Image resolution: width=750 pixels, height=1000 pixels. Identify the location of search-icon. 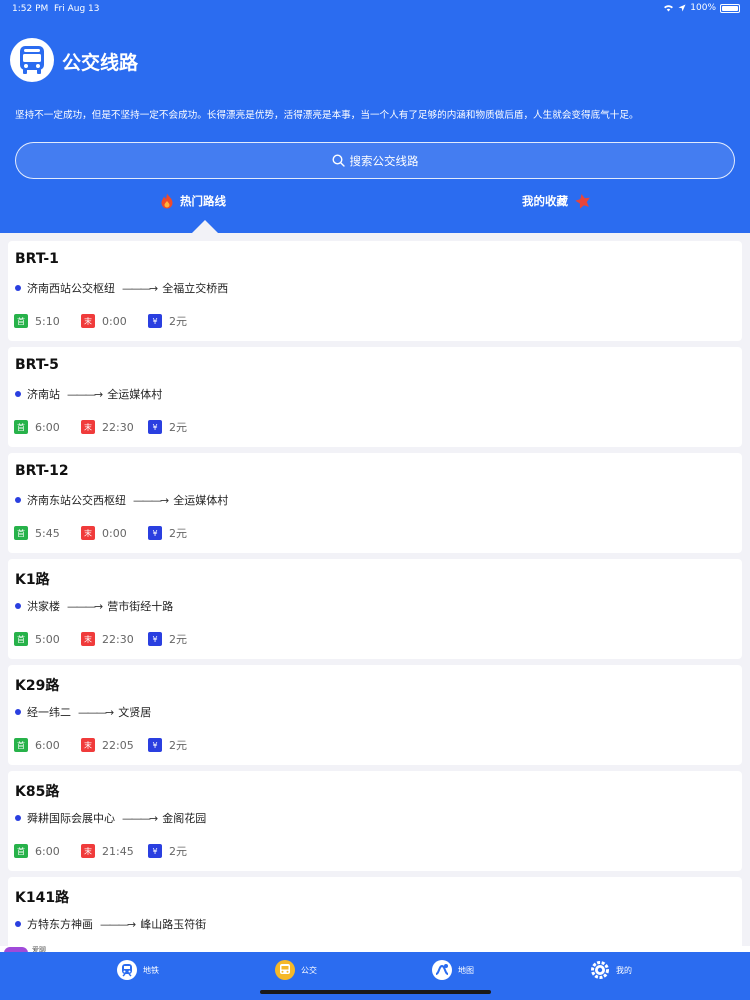
(338, 160).